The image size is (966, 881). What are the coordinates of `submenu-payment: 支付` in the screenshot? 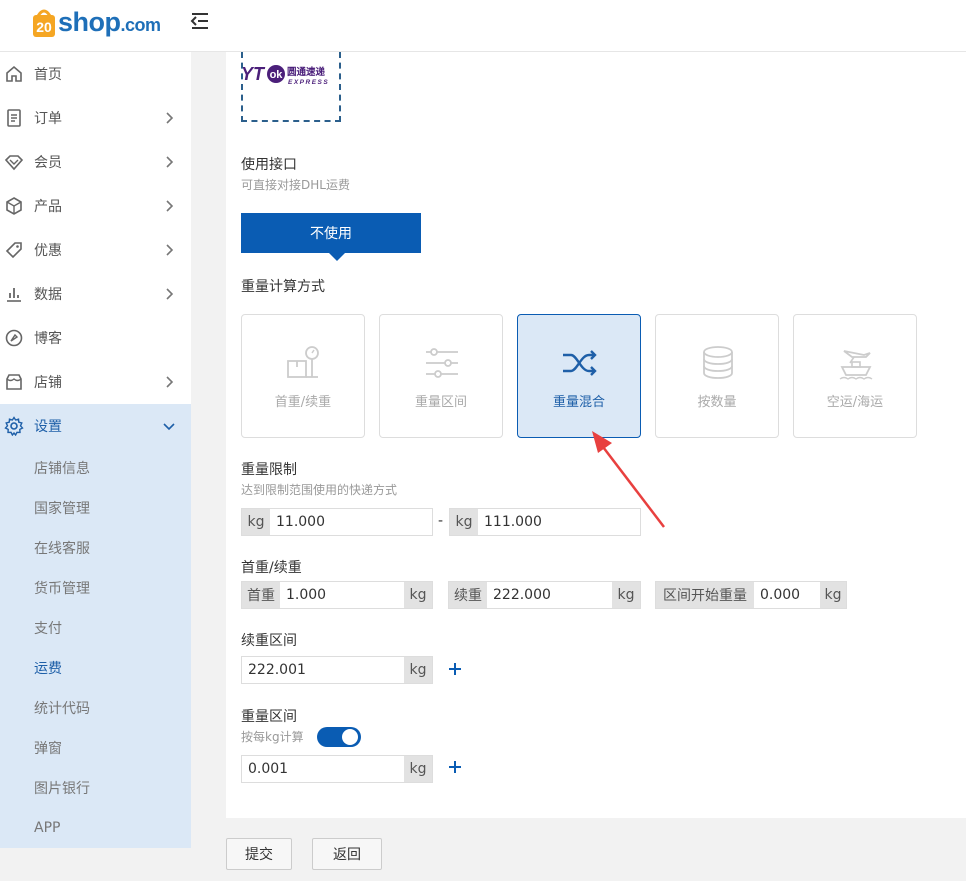 It's located at (95, 628).